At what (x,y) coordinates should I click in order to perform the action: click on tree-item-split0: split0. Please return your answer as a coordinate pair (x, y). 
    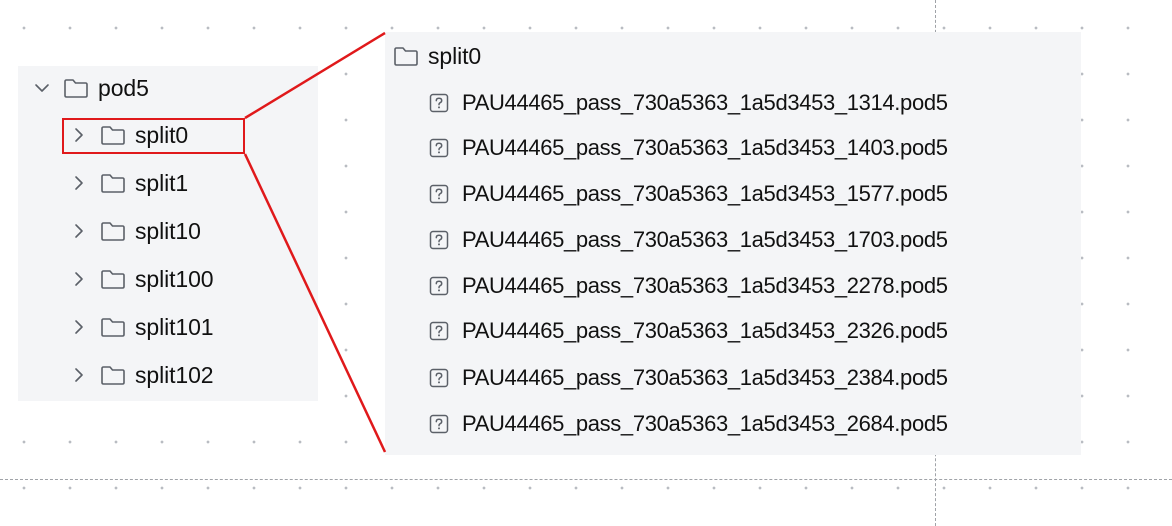
    Looking at the image, I should click on (128, 135).